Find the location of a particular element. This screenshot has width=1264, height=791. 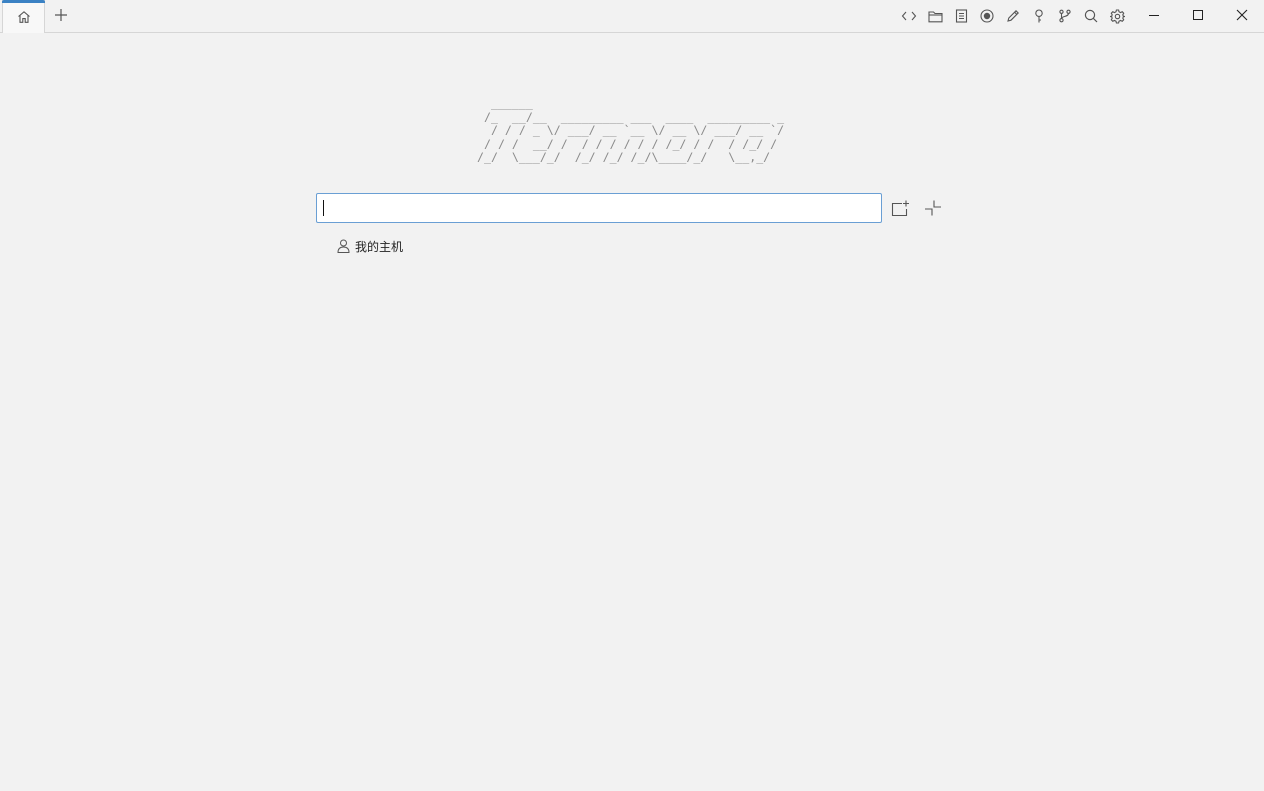

maximize-icon is located at coordinates (1198, 15).